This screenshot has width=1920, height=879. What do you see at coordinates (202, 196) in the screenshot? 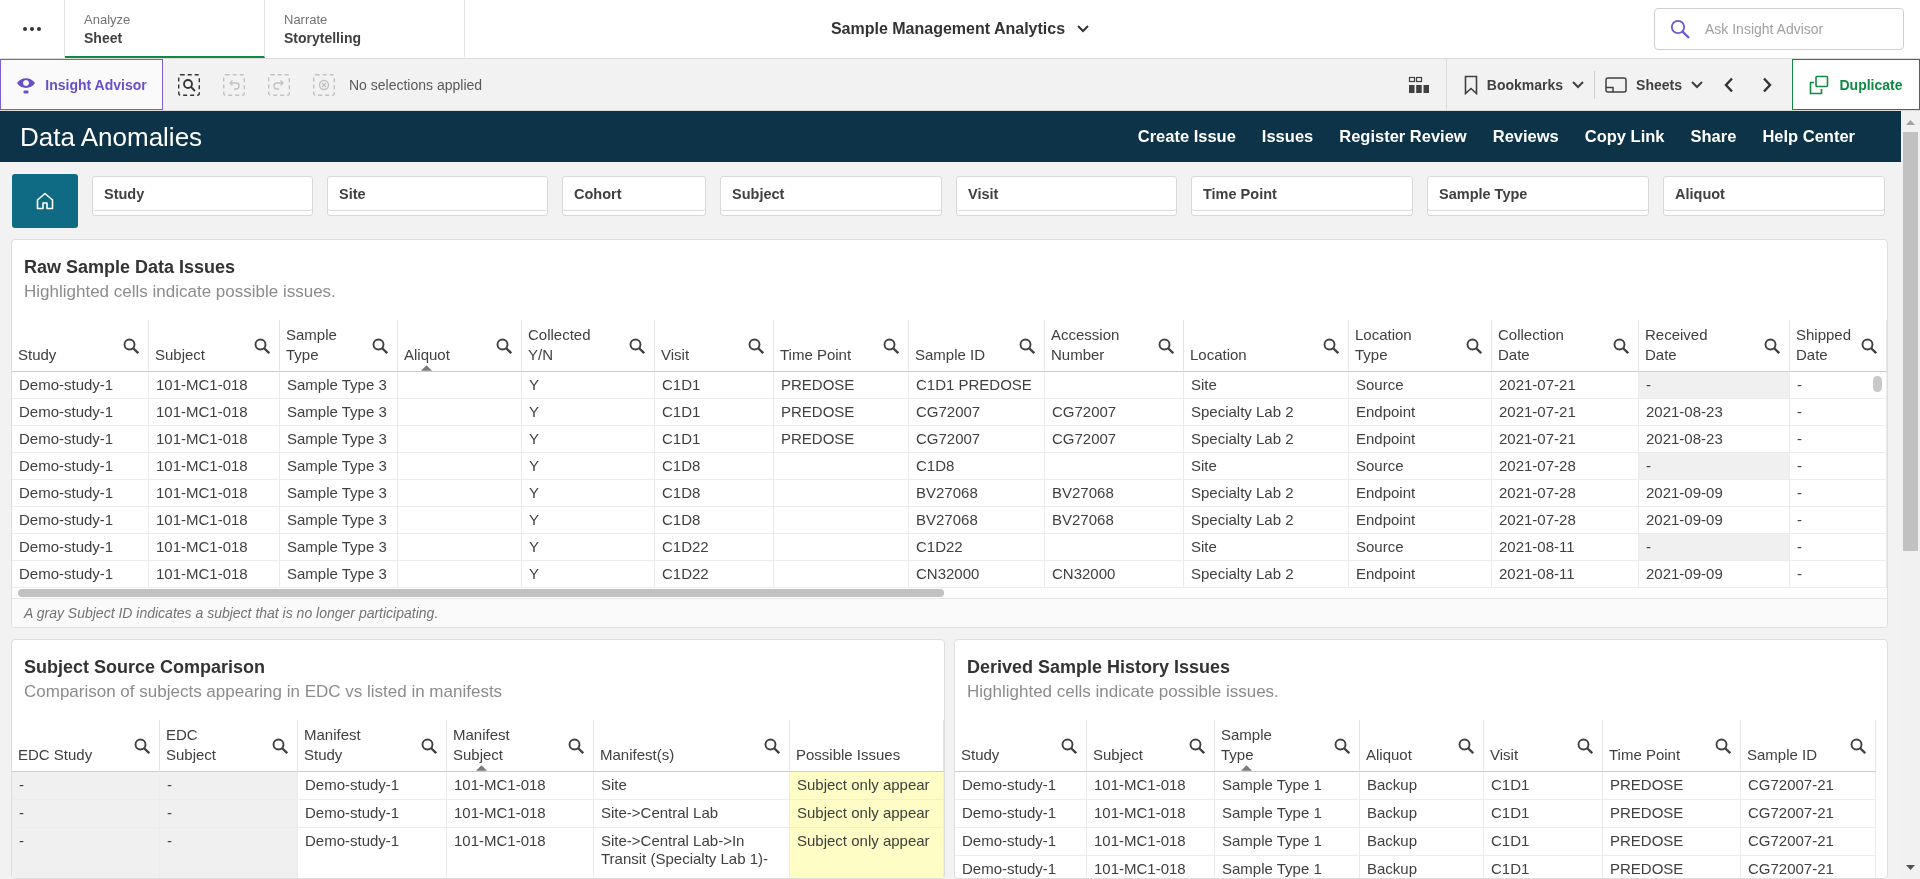
I see `filter-field: Study` at bounding box center [202, 196].